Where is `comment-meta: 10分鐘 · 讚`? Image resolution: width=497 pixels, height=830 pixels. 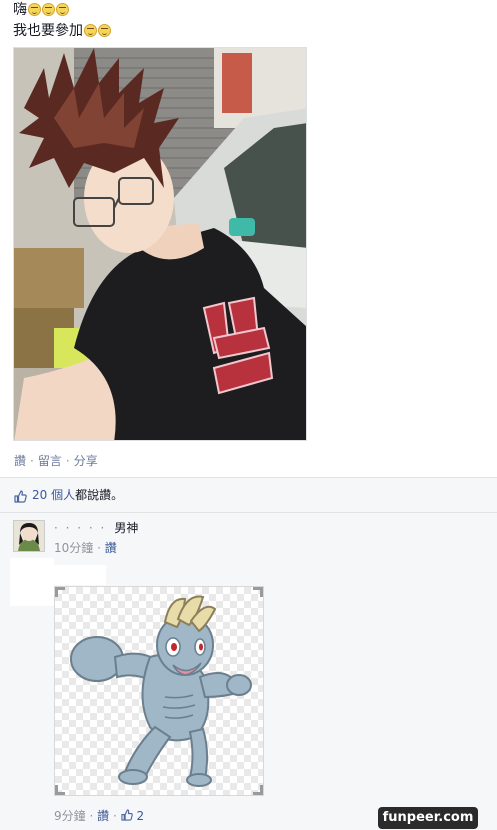
comment-meta: 10分鐘 · 讚 is located at coordinates (85, 548).